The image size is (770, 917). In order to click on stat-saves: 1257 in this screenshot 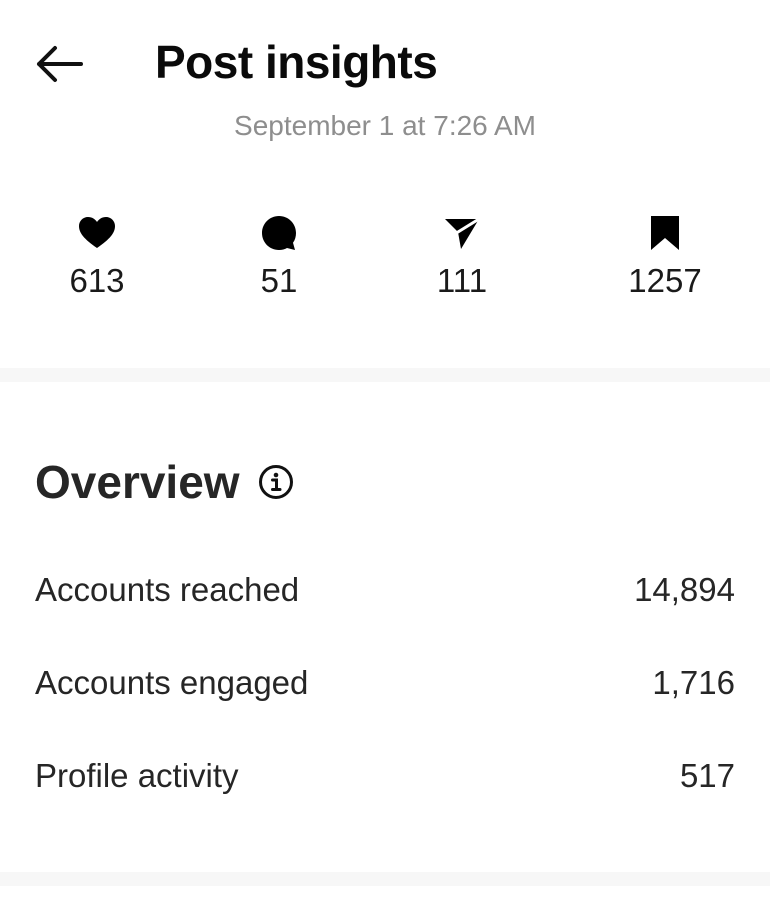, I will do `click(665, 255)`.